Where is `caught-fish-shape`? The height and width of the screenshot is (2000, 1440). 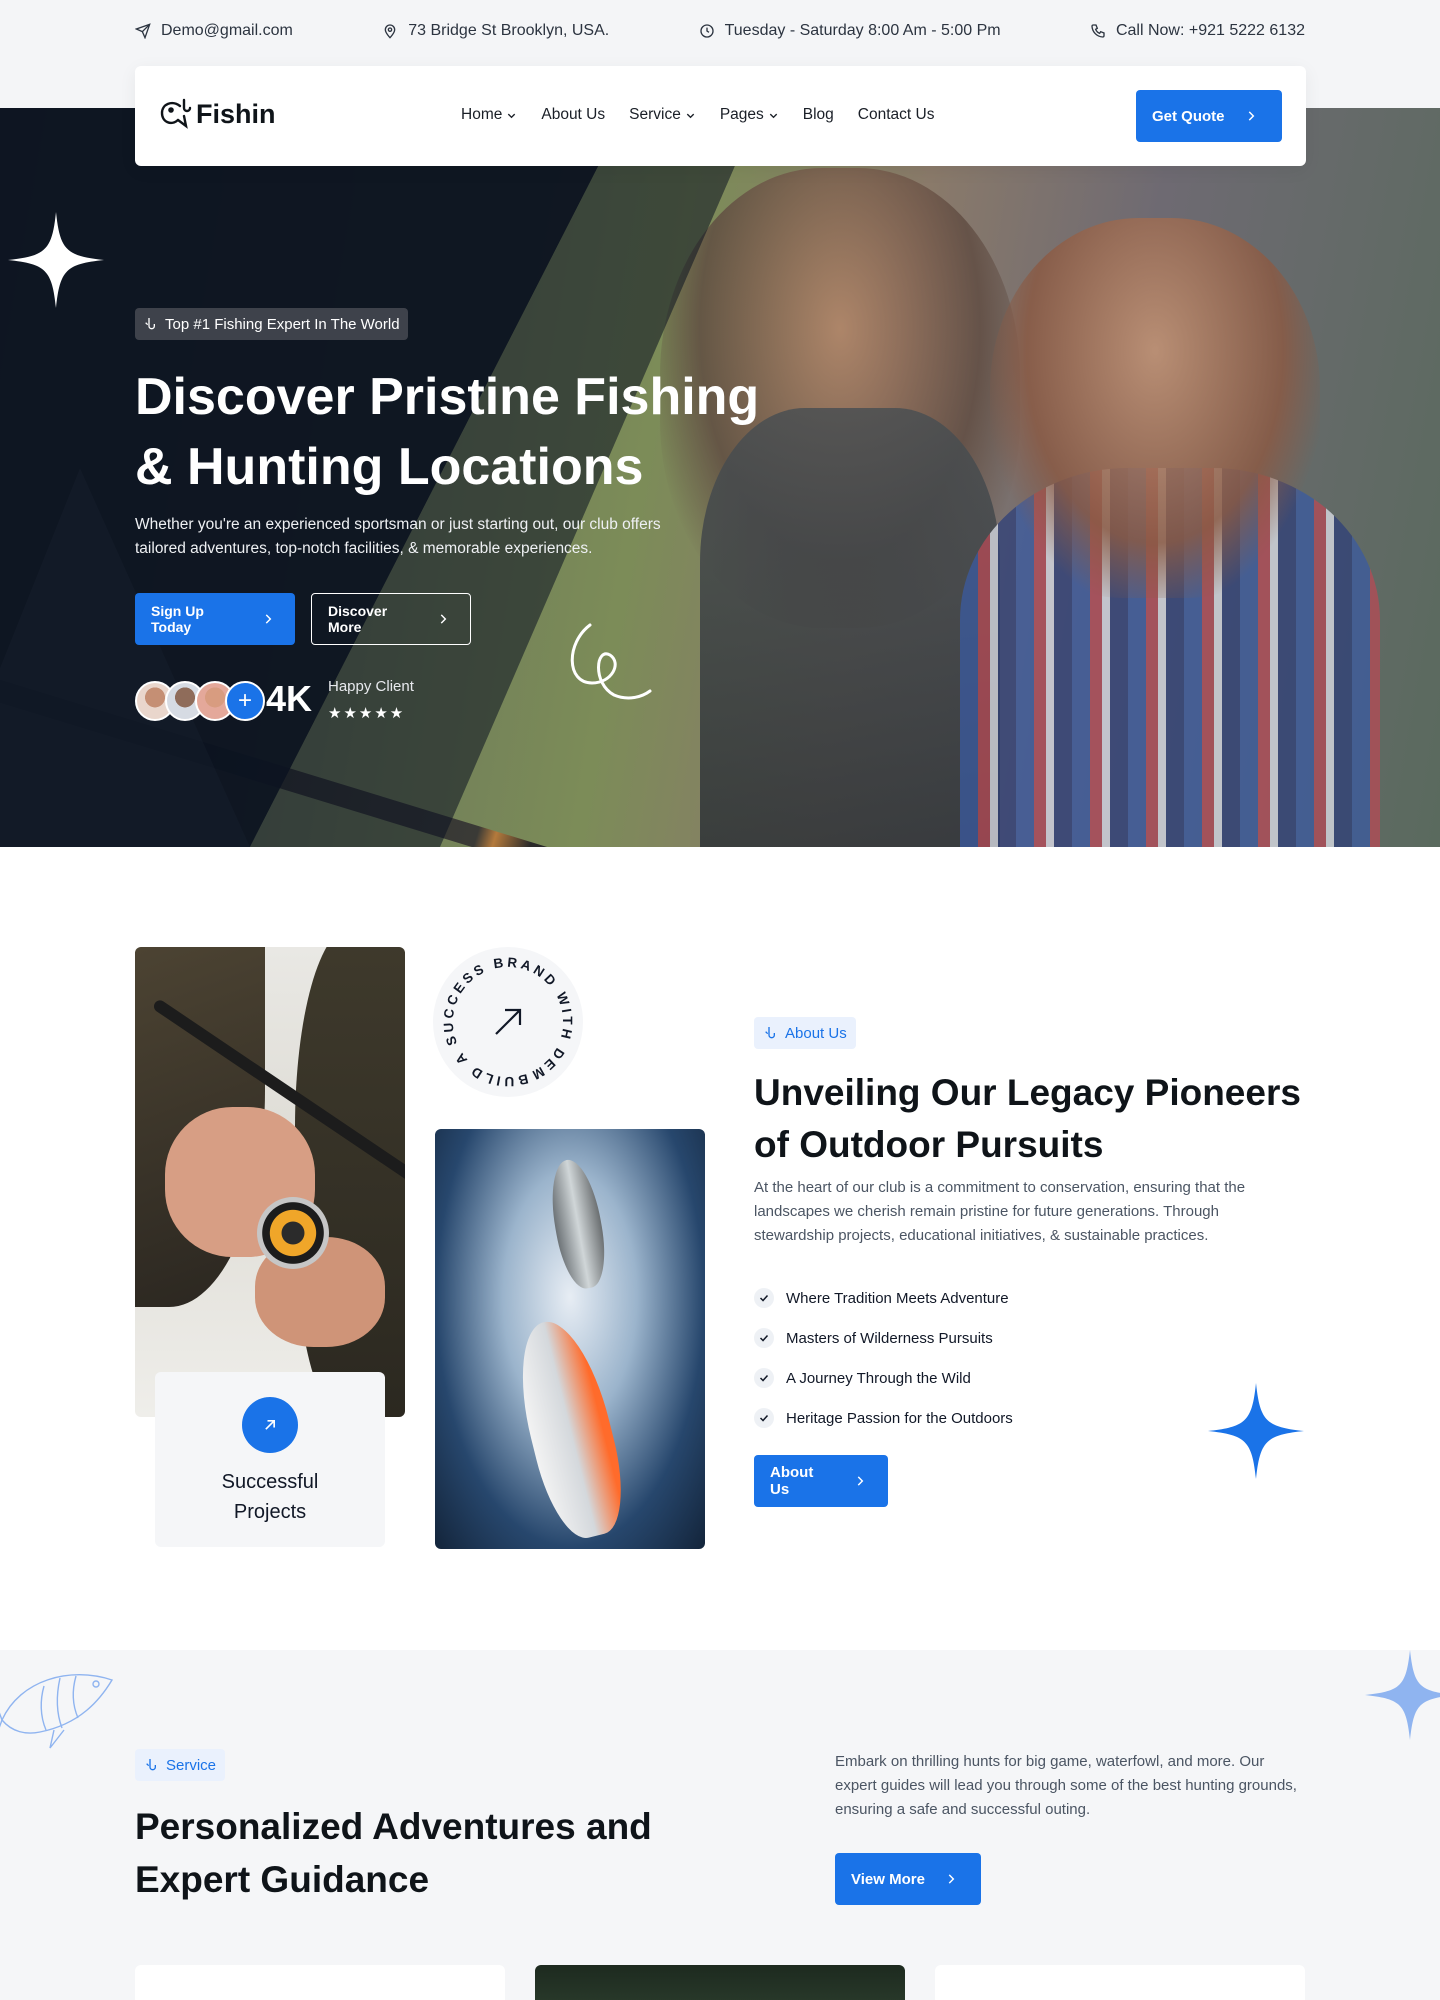
caught-fish-shape is located at coordinates (570, 1429).